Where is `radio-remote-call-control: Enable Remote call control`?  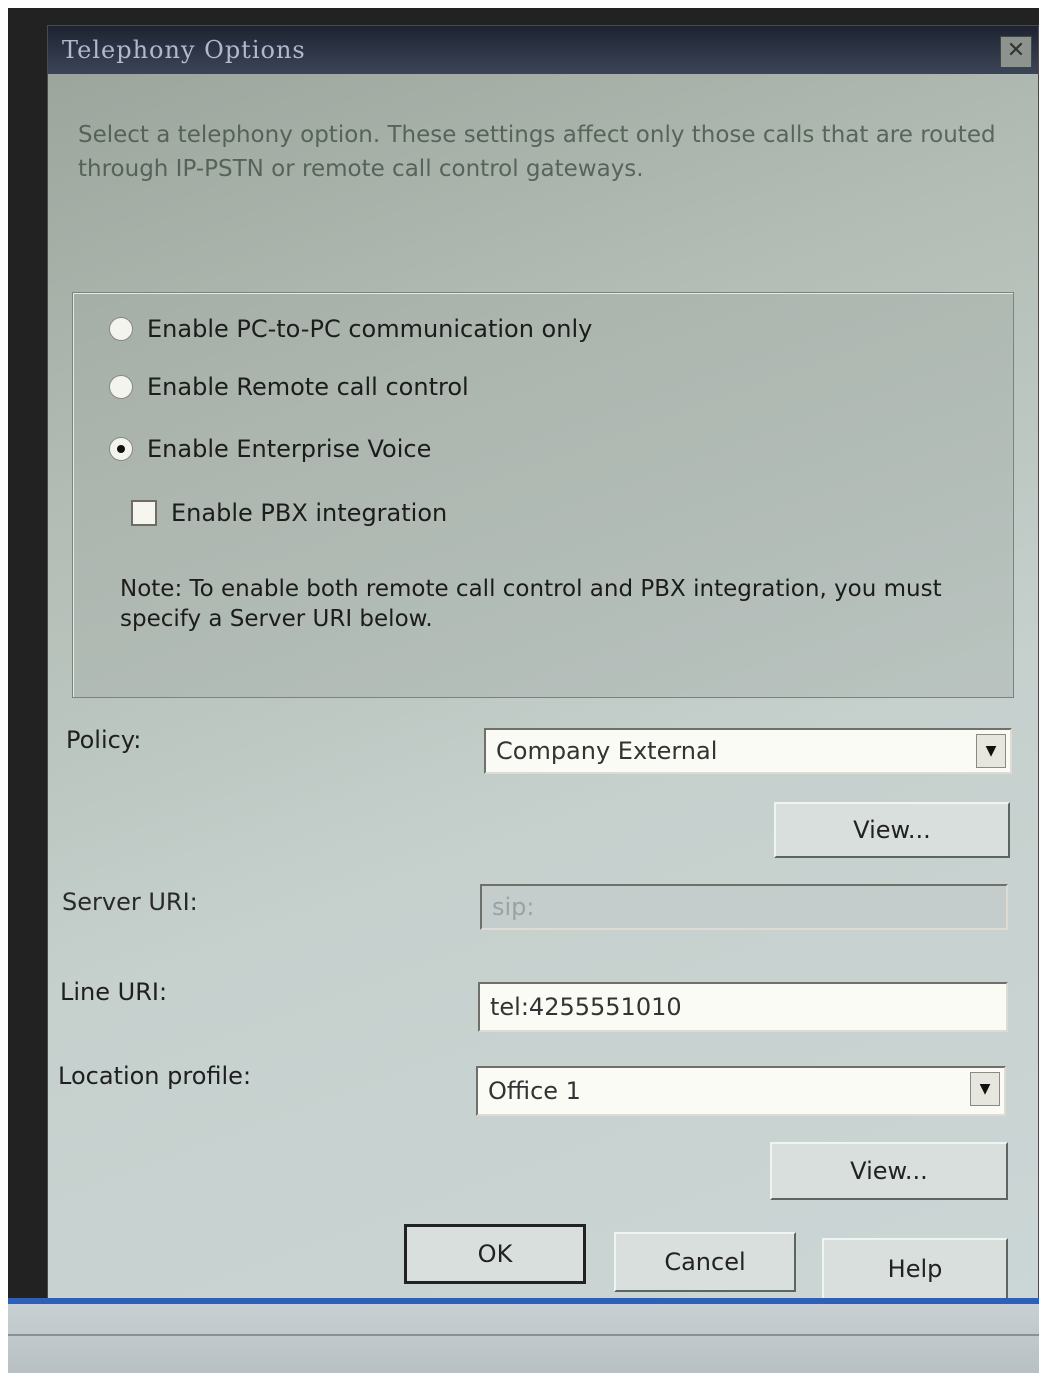
radio-remote-call-control: Enable Remote call control is located at coordinates (289, 387).